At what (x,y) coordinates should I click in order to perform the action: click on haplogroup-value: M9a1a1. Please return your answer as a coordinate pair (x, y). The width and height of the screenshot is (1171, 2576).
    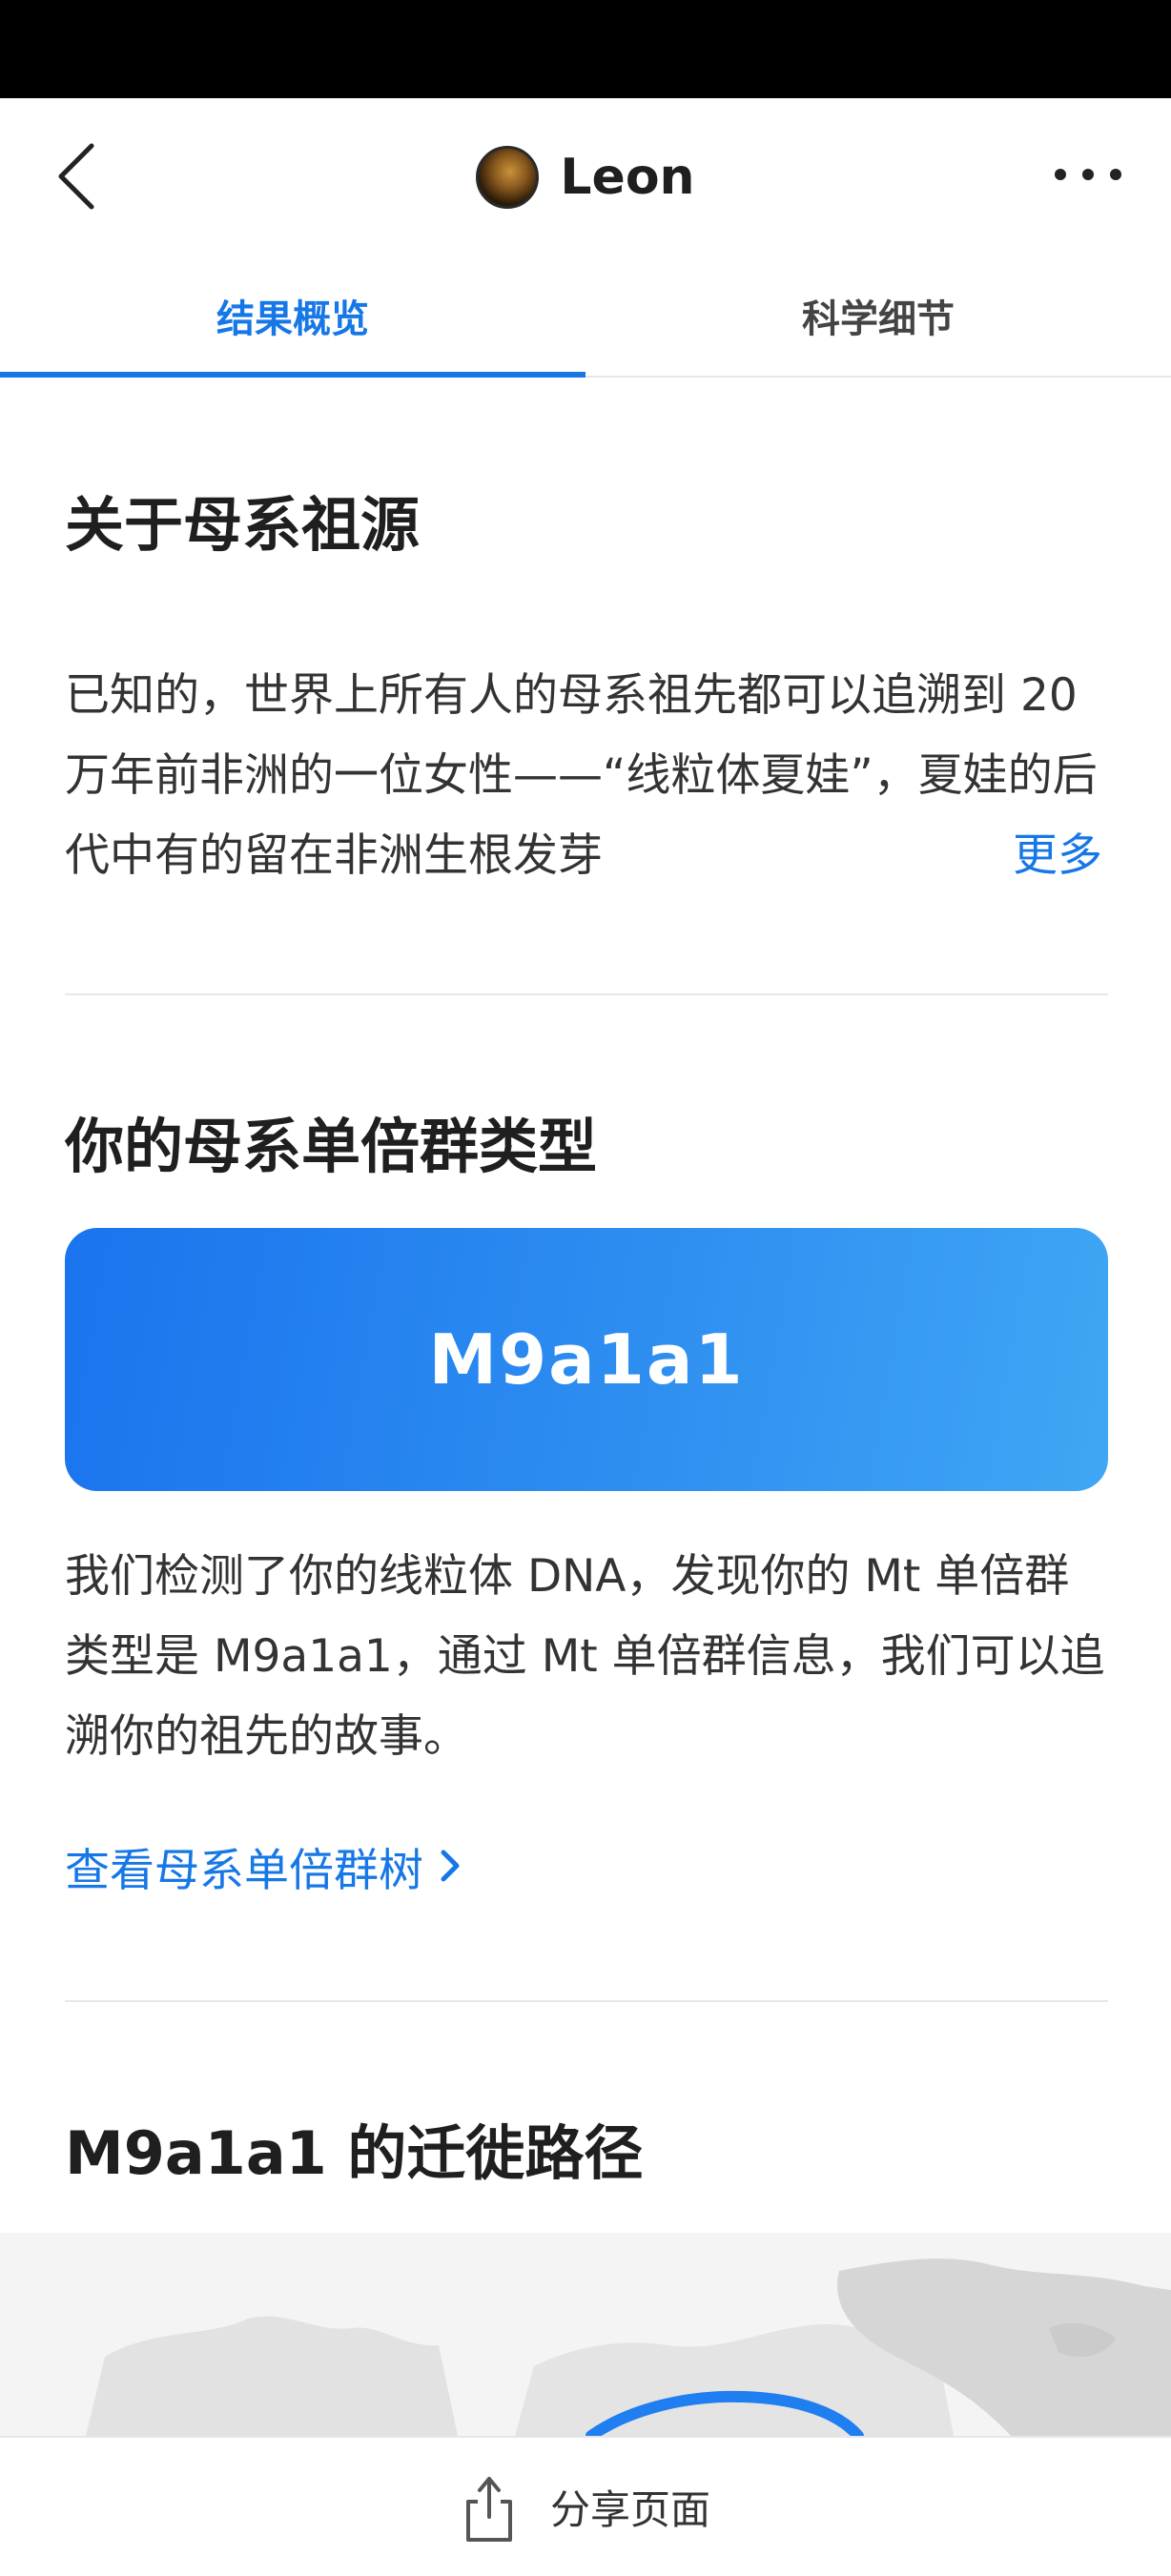
    Looking at the image, I should click on (586, 1359).